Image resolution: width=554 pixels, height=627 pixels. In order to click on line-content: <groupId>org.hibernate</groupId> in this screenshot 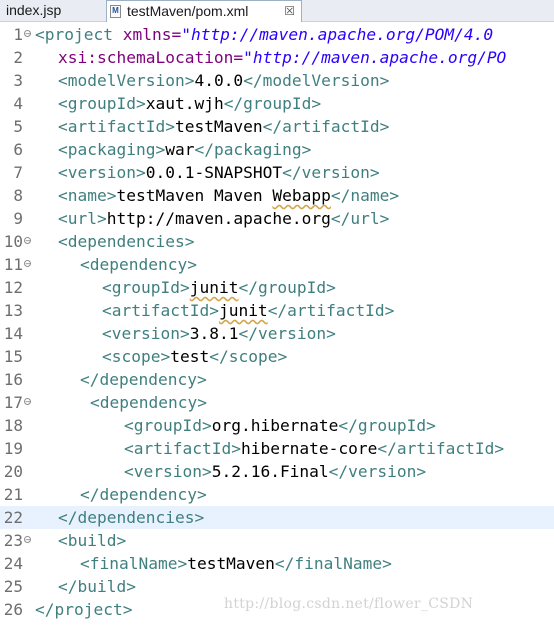, I will do `click(280, 425)`.